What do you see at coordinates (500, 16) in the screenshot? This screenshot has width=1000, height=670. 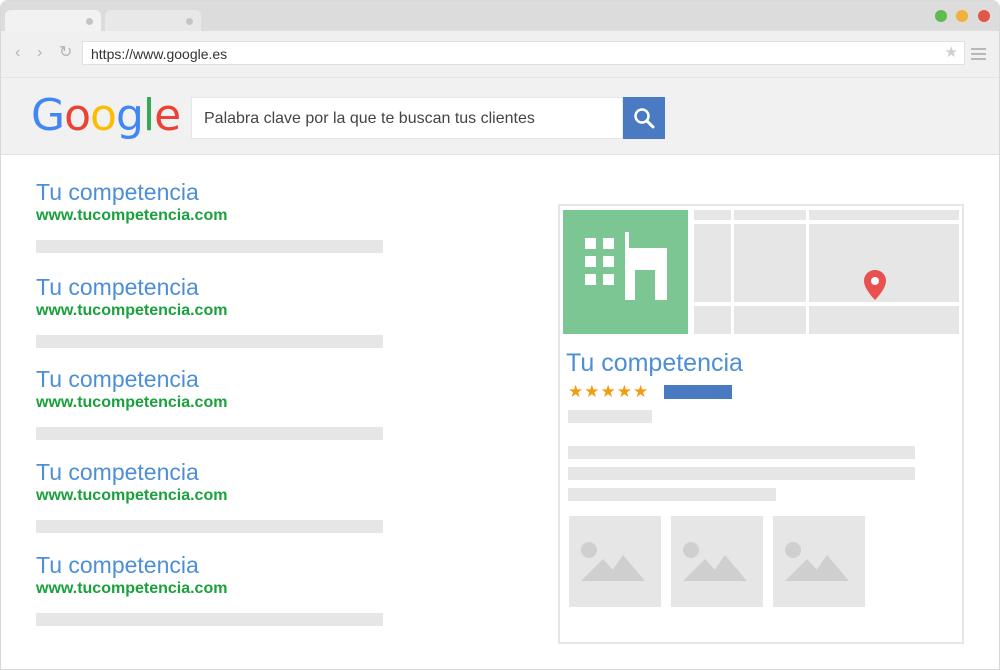 I see `tab-bar` at bounding box center [500, 16].